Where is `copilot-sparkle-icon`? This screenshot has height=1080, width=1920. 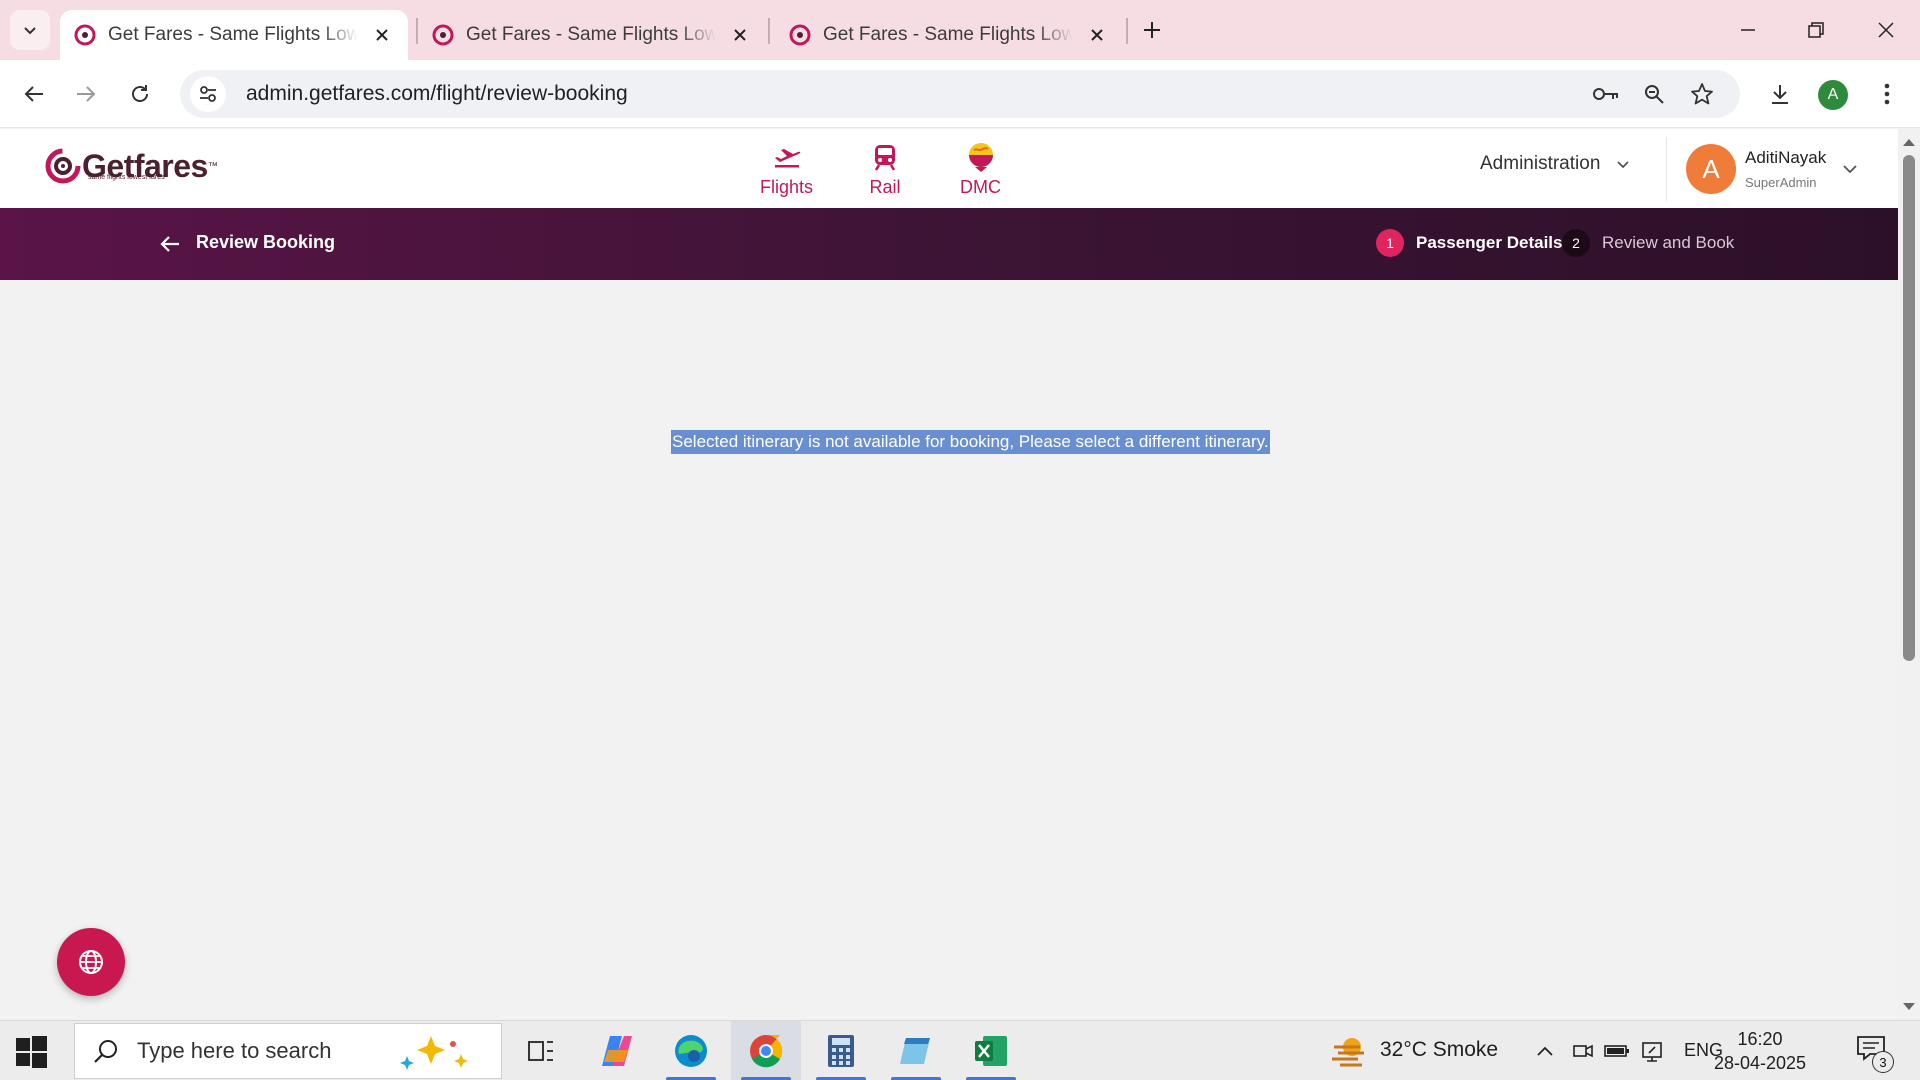 copilot-sparkle-icon is located at coordinates (434, 1053).